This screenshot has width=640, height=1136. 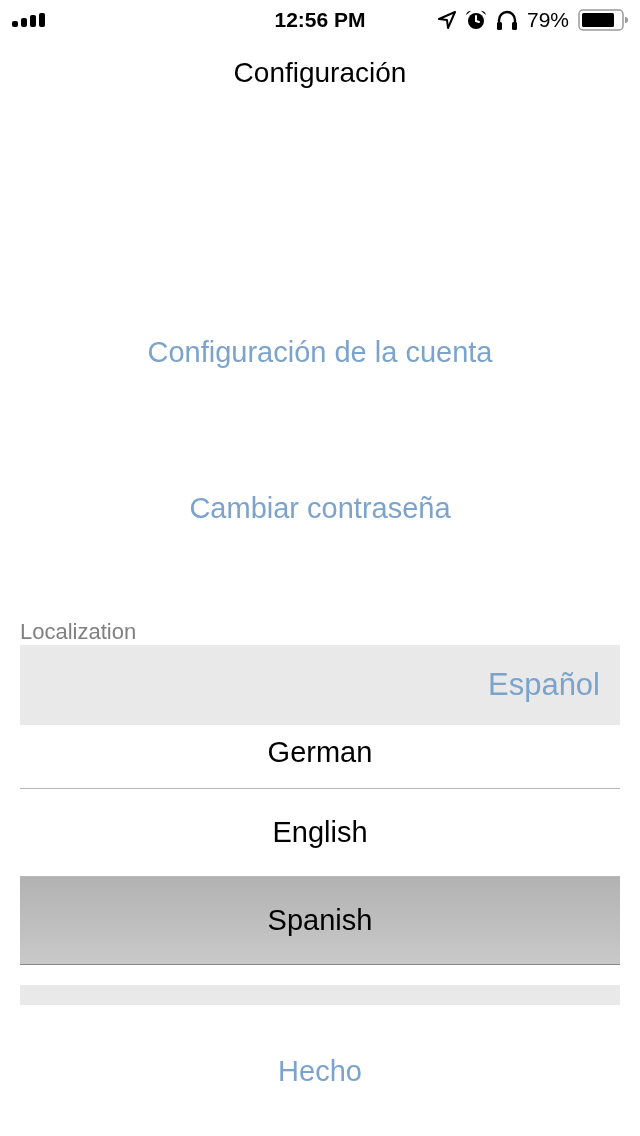 What do you see at coordinates (320, 353) in the screenshot?
I see `settings-link: Configuración de la cuenta` at bounding box center [320, 353].